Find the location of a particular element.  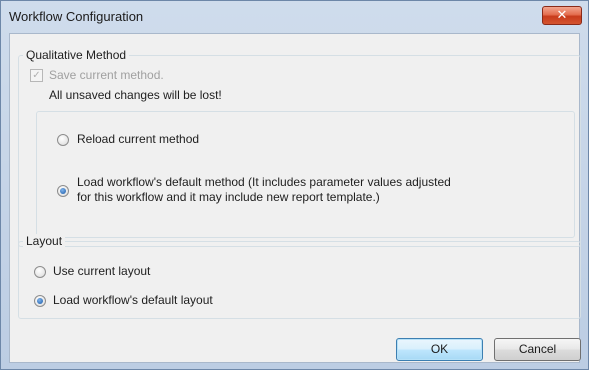

qualitative-method-group-label: Qualitative Method is located at coordinates (76, 55).